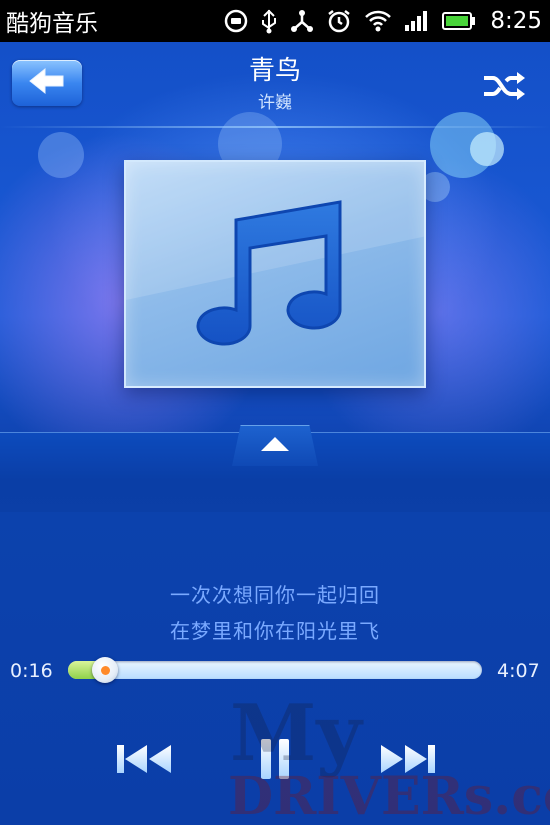  Describe the element at coordinates (269, 21) in the screenshot. I see `usb-icon` at that location.